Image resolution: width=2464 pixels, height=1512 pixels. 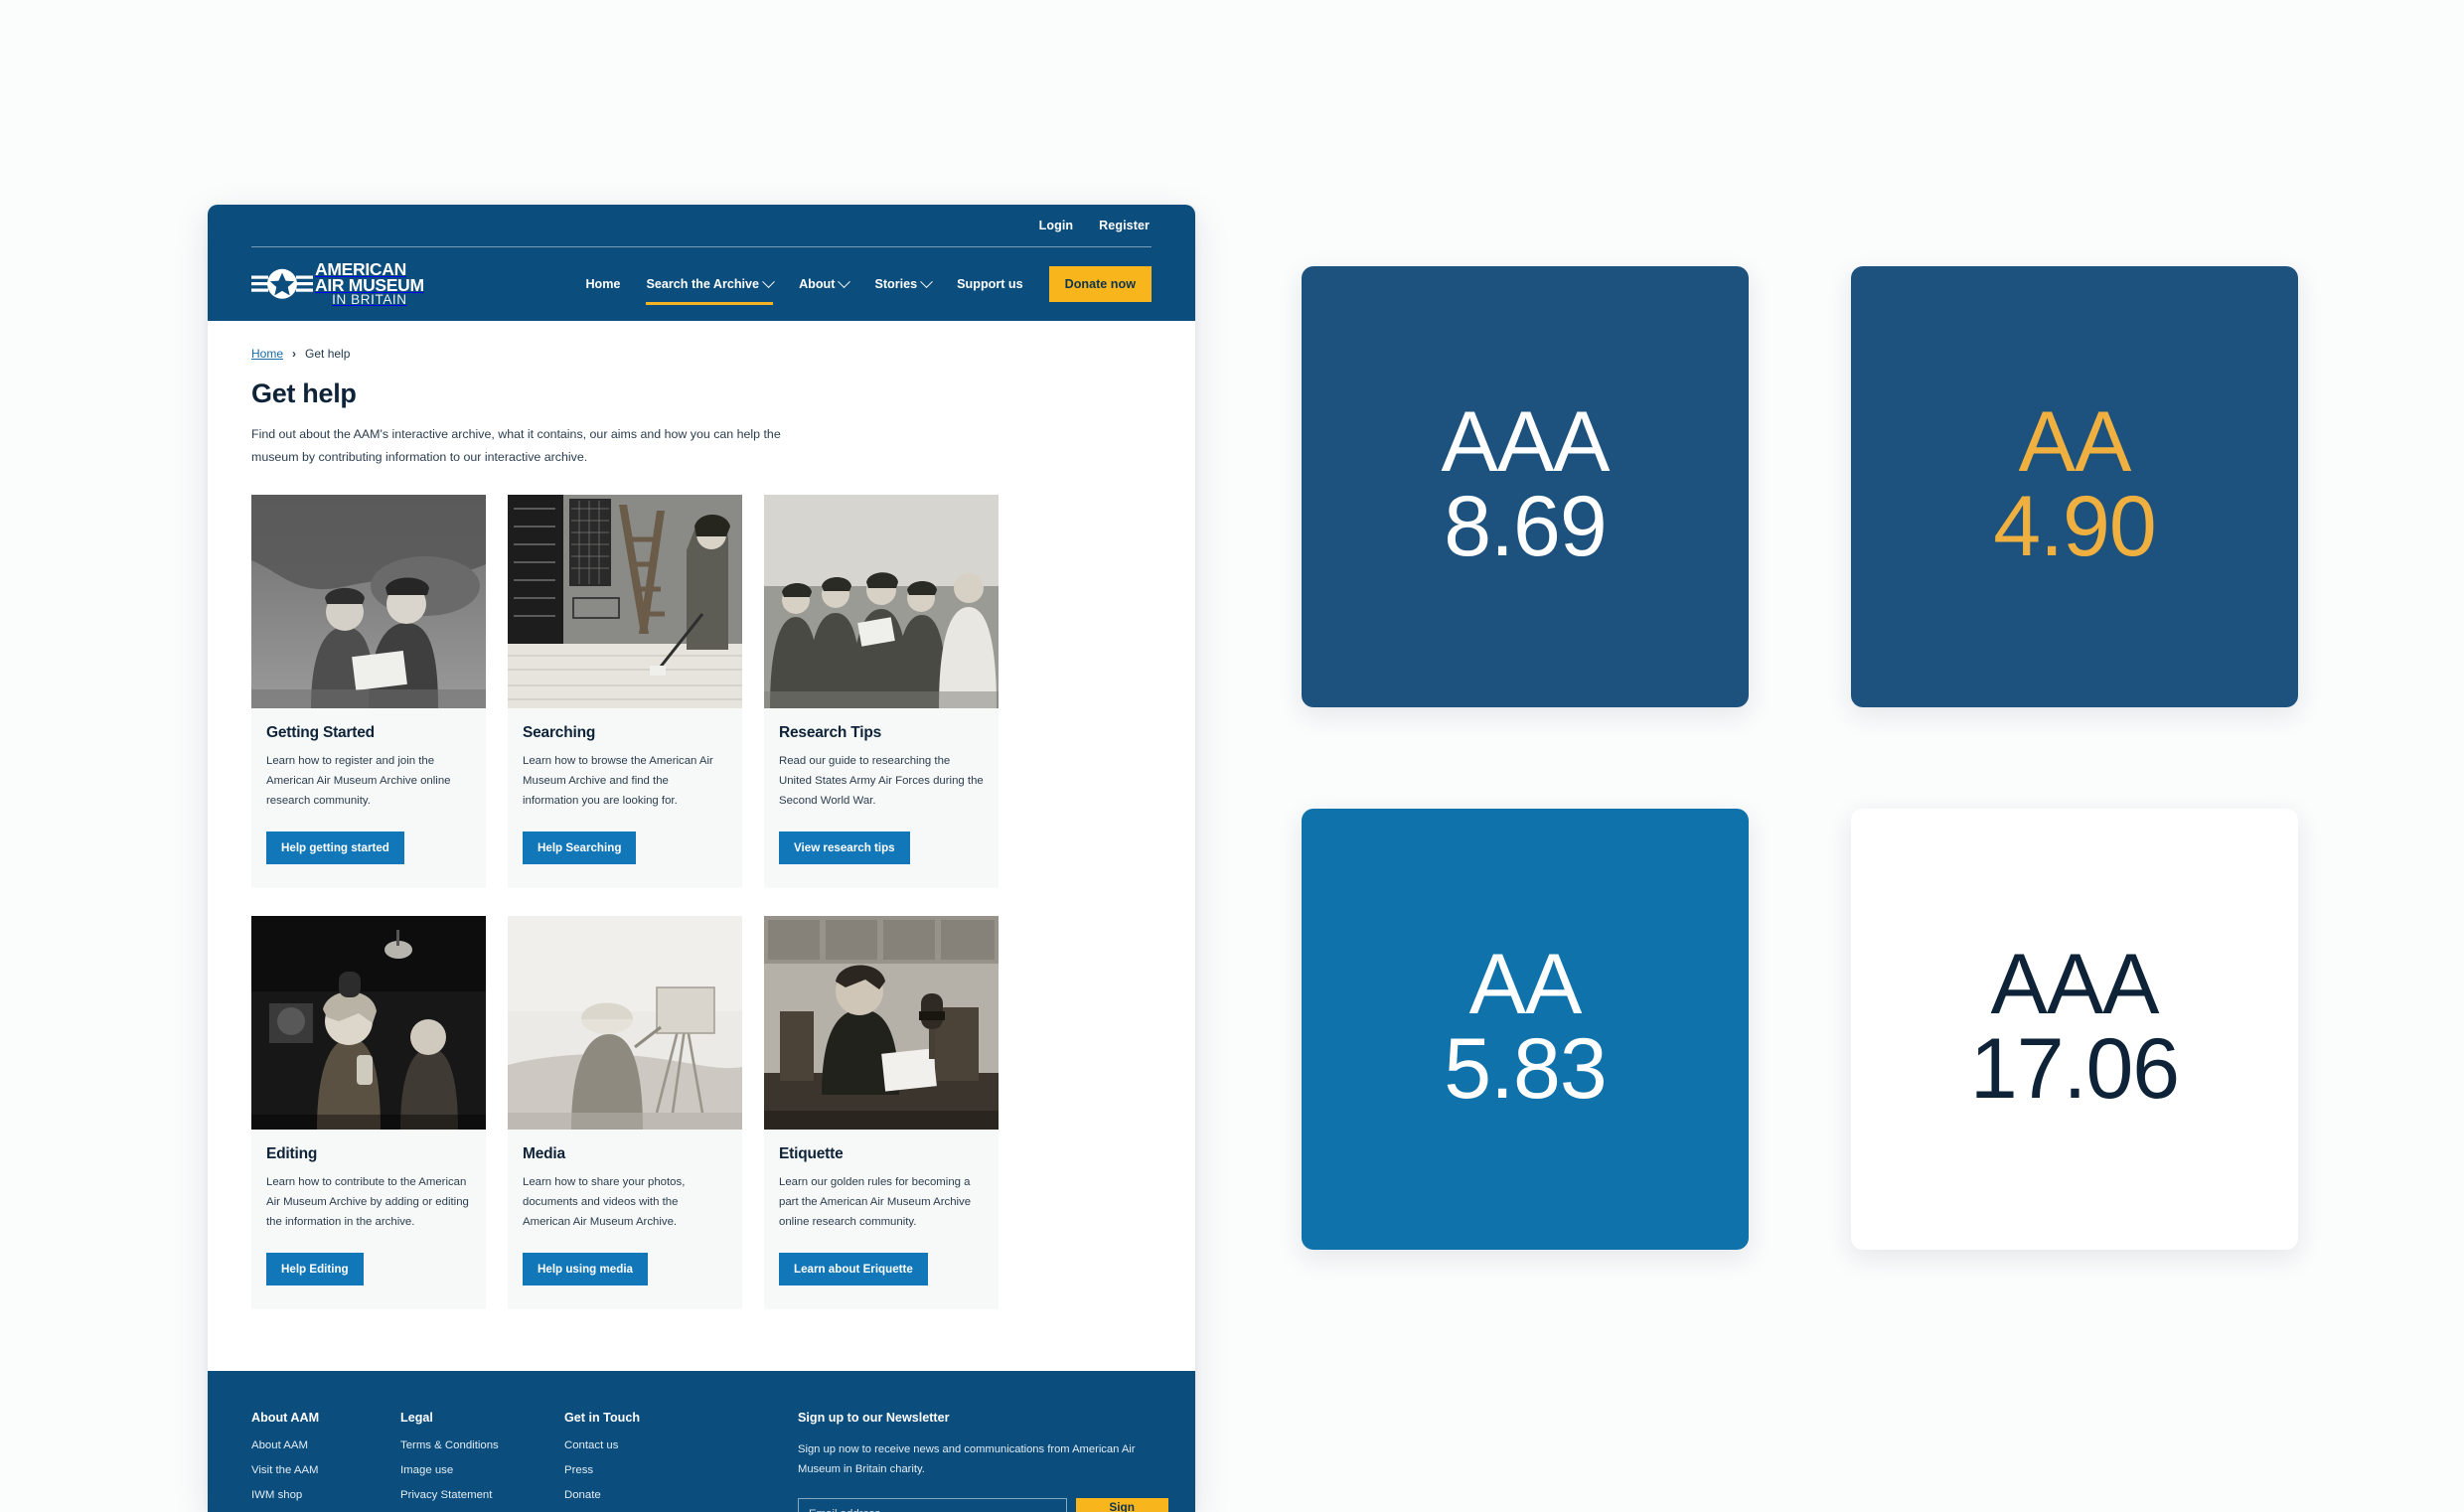 I want to click on card-title: Getting Started, so click(x=320, y=732).